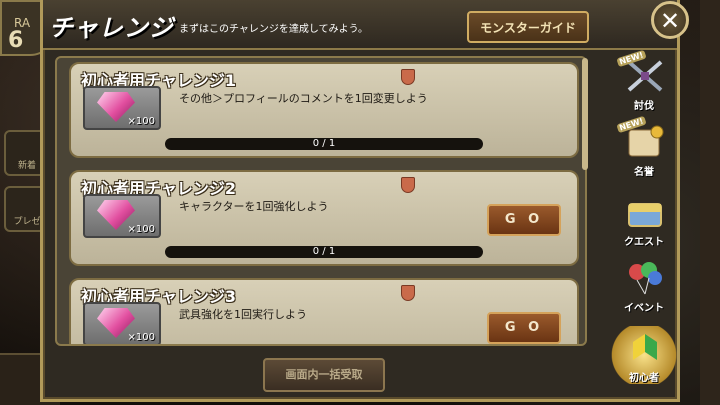 This screenshot has width=720, height=405. Describe the element at coordinates (710, 202) in the screenshot. I see `right-bg-strip` at that location.